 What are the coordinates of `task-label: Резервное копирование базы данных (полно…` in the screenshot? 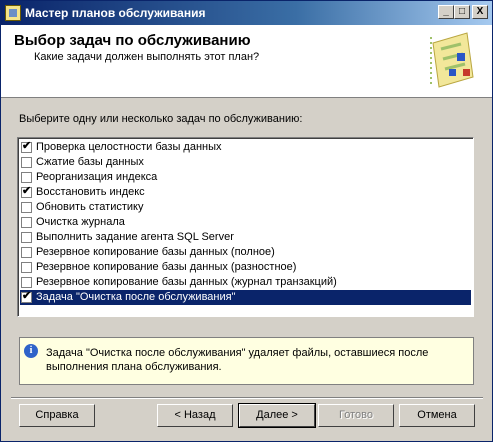 It's located at (155, 252).